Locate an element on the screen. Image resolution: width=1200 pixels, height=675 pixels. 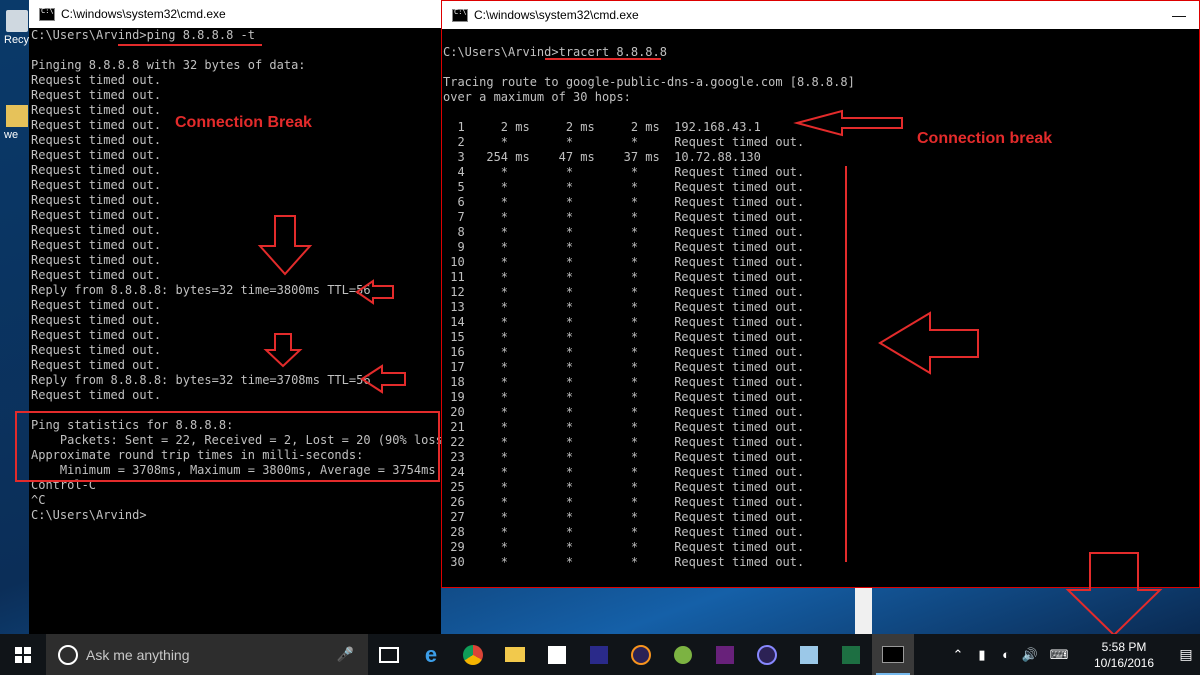
keyboard-icon: ⌨ is located at coordinates (1059, 655).